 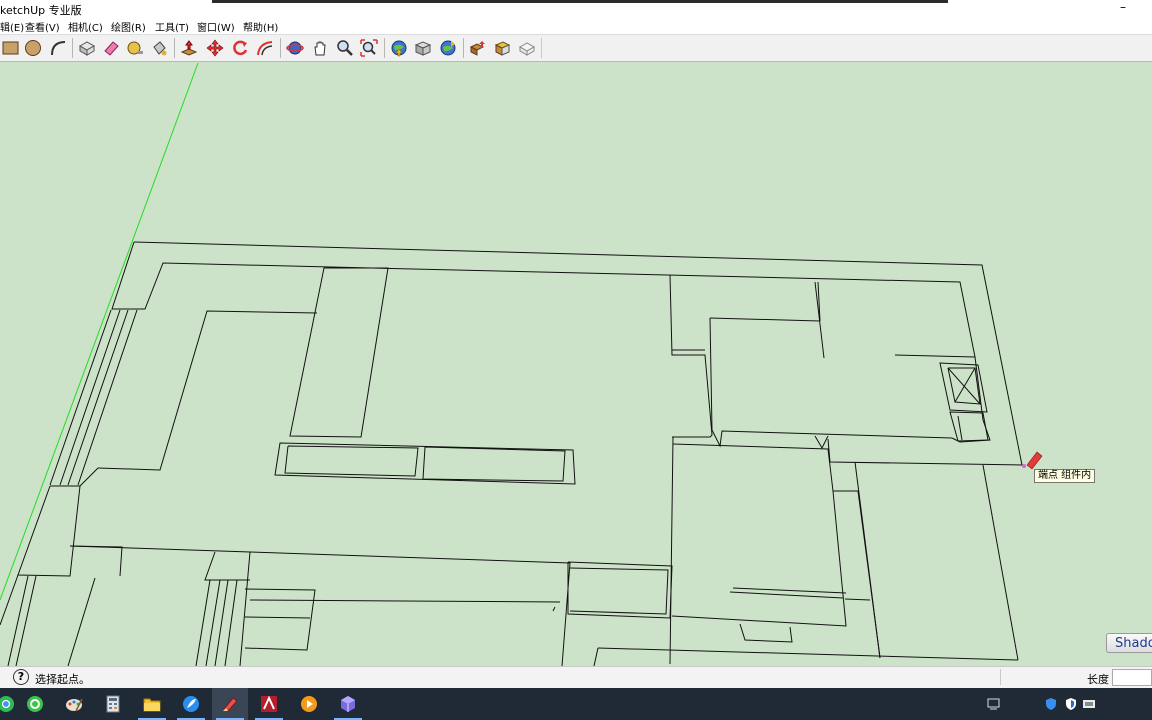 I want to click on rectangle-tool-button, so click(x=11, y=48).